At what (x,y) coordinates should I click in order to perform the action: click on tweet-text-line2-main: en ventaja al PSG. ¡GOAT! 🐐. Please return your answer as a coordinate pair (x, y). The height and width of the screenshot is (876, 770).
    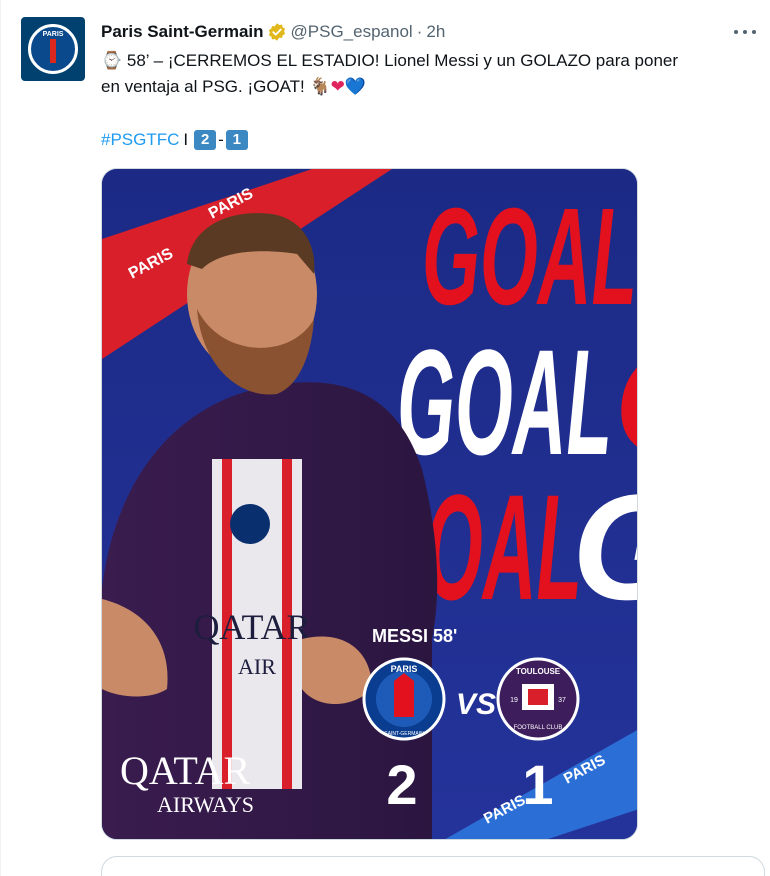
    Looking at the image, I should click on (216, 86).